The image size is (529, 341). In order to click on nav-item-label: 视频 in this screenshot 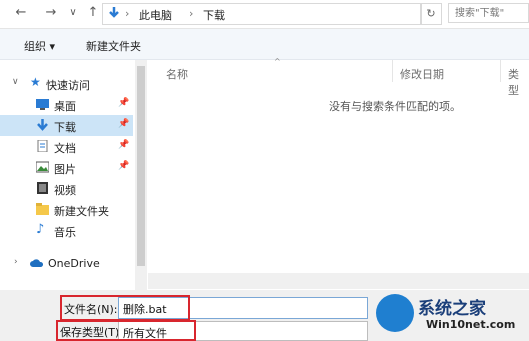, I will do `click(65, 190)`.